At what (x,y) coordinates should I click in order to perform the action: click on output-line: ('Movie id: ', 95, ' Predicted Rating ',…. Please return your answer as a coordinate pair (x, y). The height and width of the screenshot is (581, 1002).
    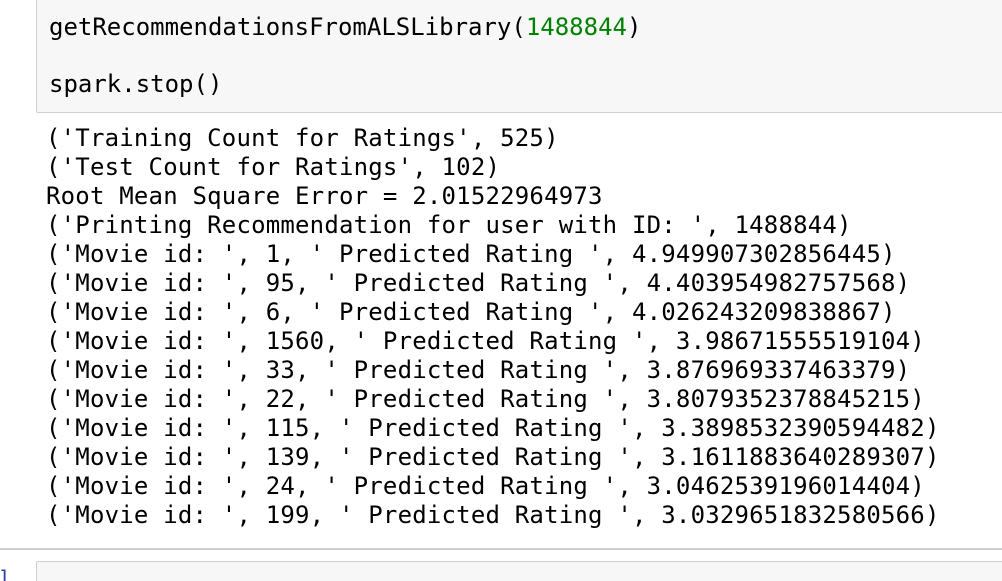
    Looking at the image, I should click on (478, 283).